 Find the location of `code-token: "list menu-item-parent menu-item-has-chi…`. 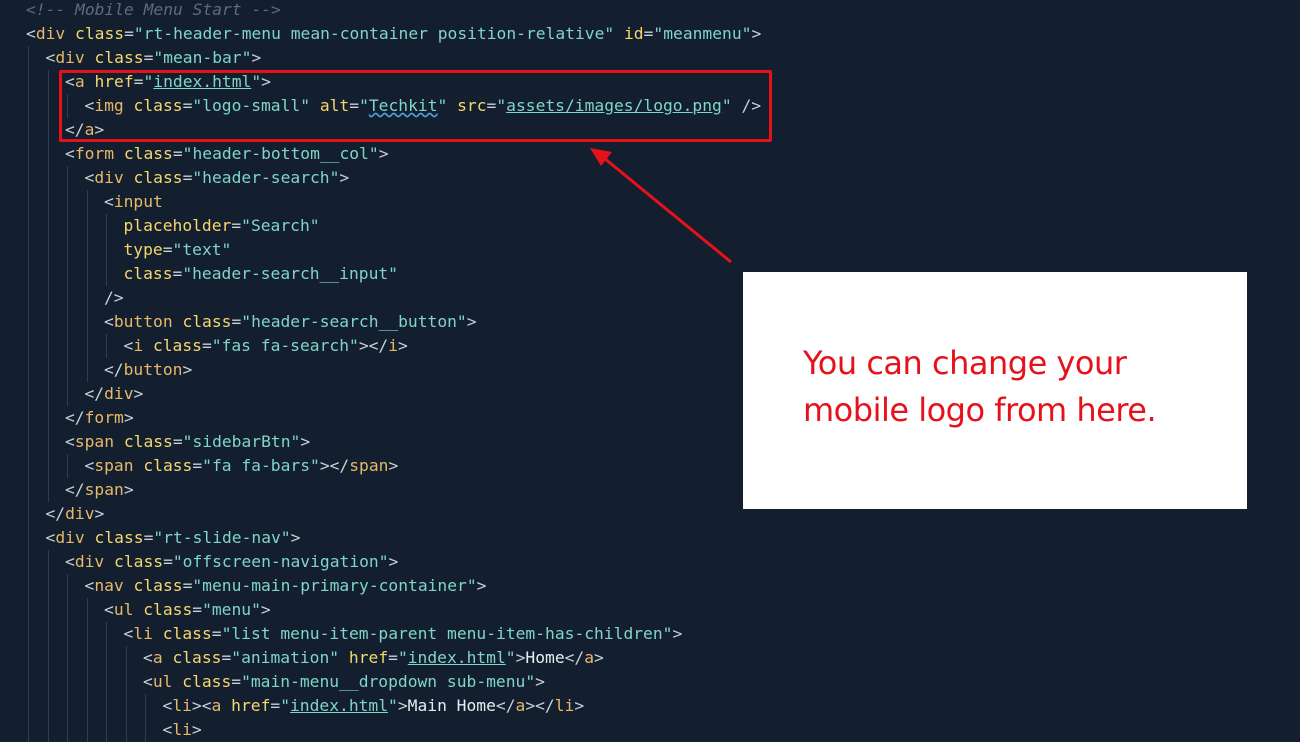

code-token: "list menu-item-parent menu-item-has-chi… is located at coordinates (447, 633).